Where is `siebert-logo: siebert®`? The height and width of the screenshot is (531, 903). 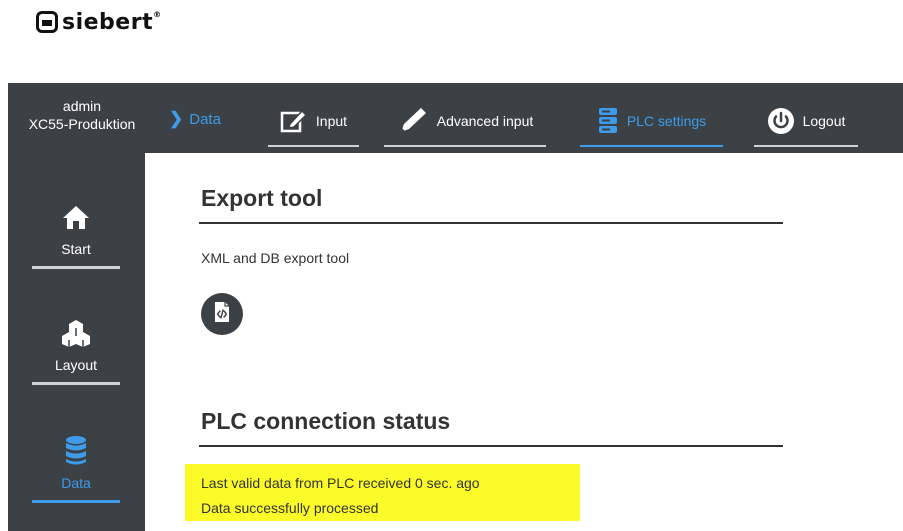
siebert-logo: siebert® is located at coordinates (99, 22).